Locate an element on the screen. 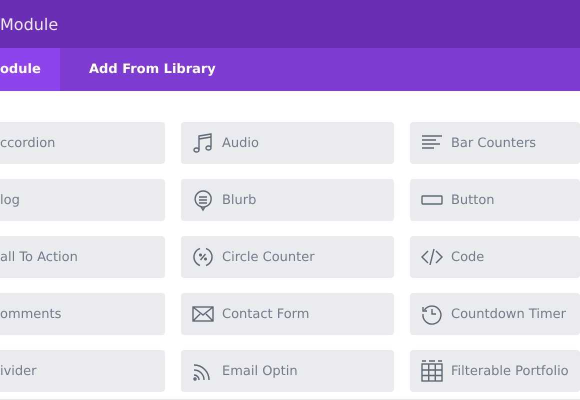  window-title: Module is located at coordinates (29, 24).